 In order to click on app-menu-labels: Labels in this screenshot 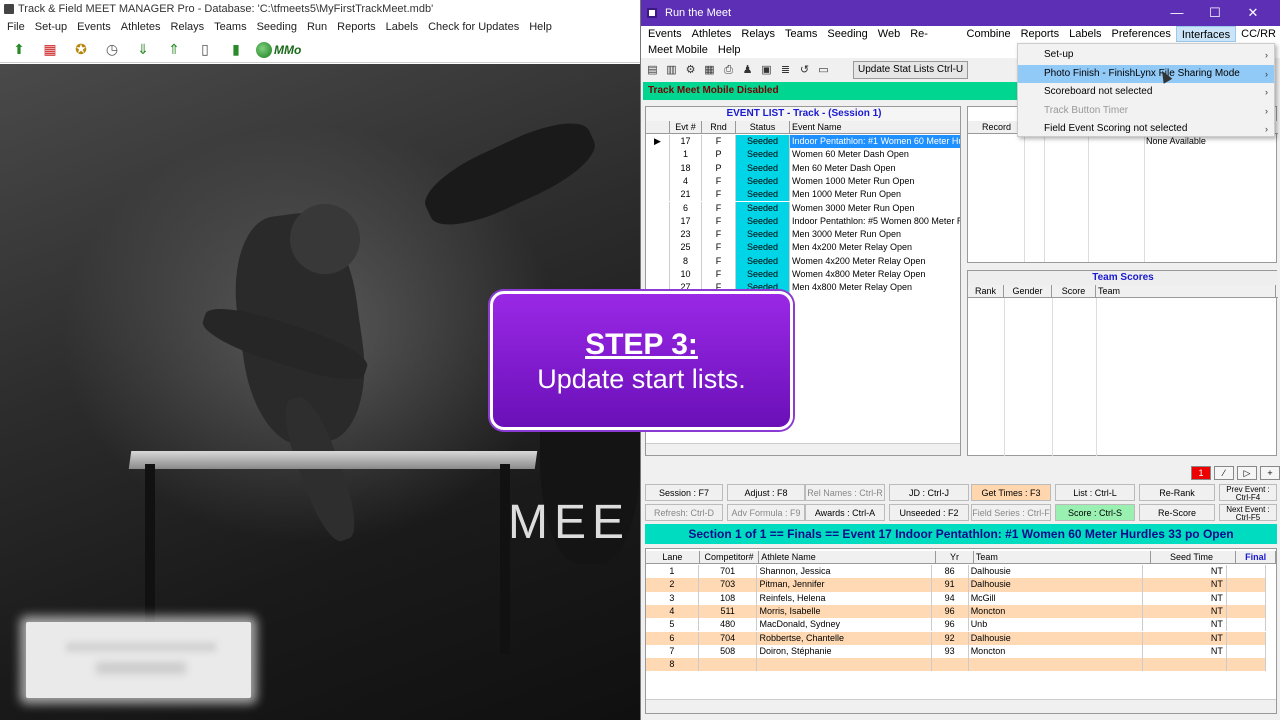, I will do `click(402, 27)`.